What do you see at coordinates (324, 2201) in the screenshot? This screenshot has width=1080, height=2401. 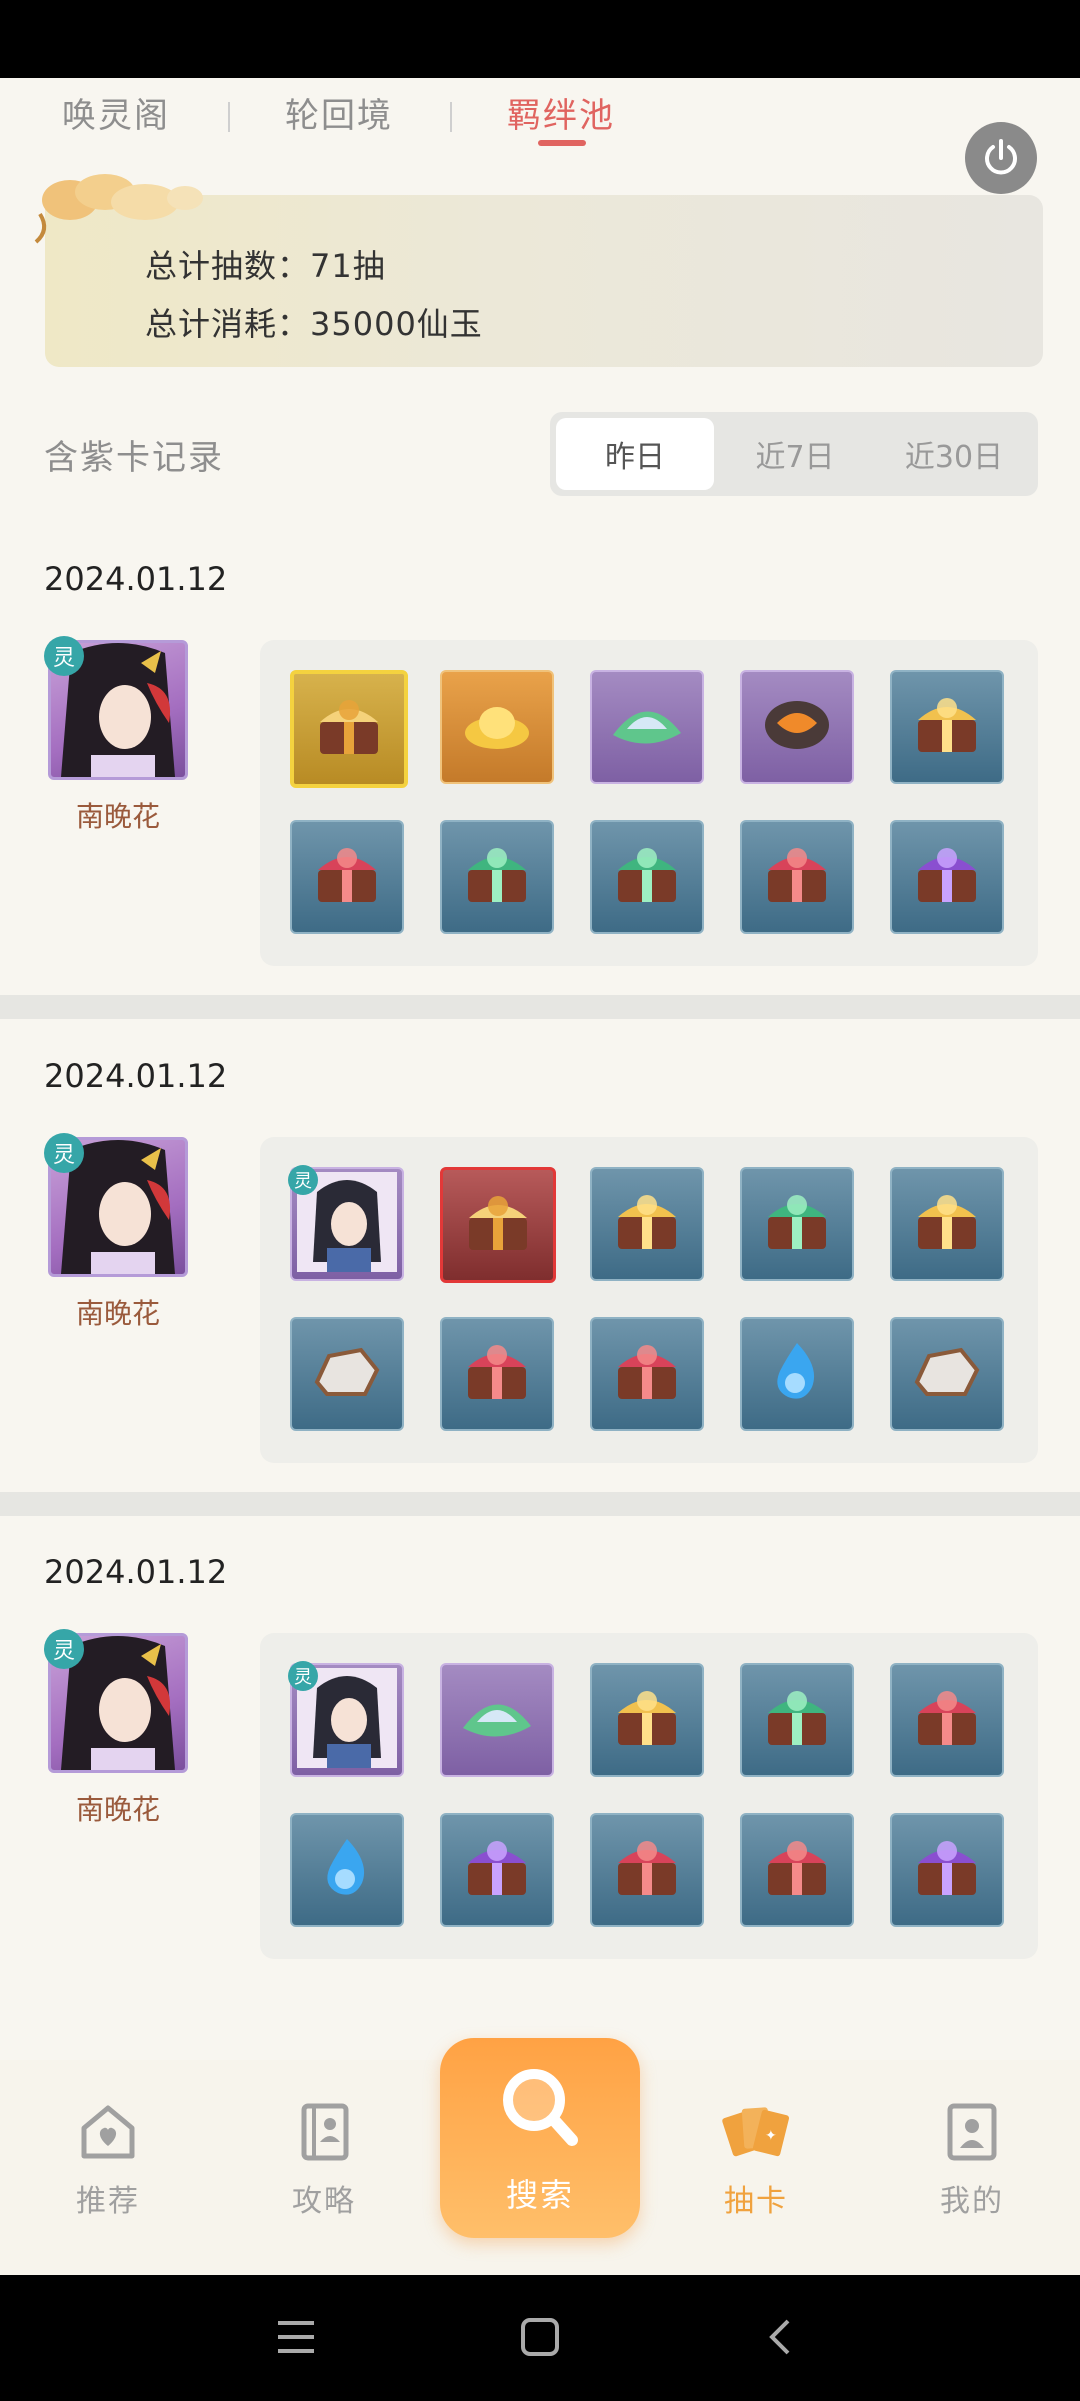 I see `nav-guide-label: 攻略` at bounding box center [324, 2201].